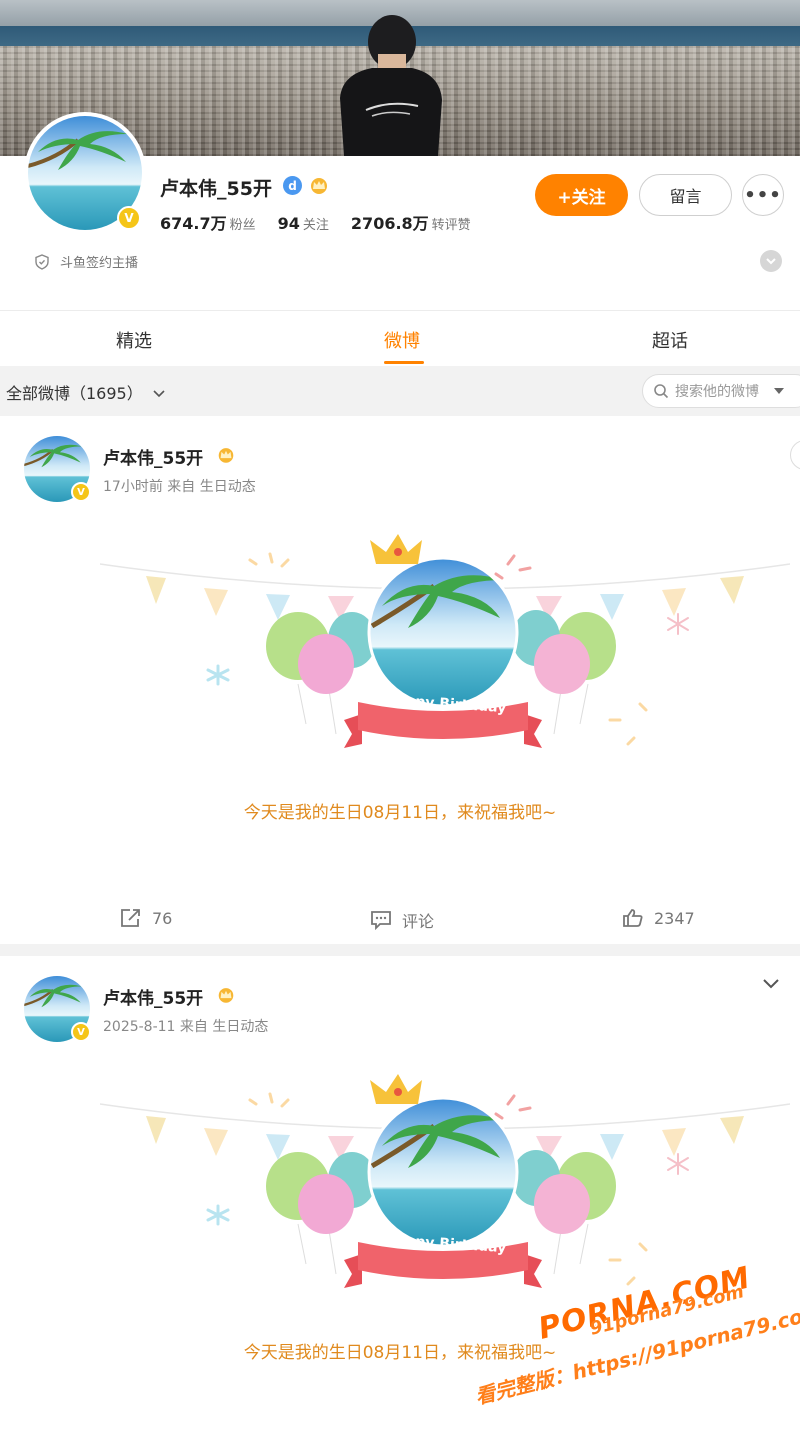  What do you see at coordinates (315, 225) in the screenshot?
I see `following-label: 关注` at bounding box center [315, 225].